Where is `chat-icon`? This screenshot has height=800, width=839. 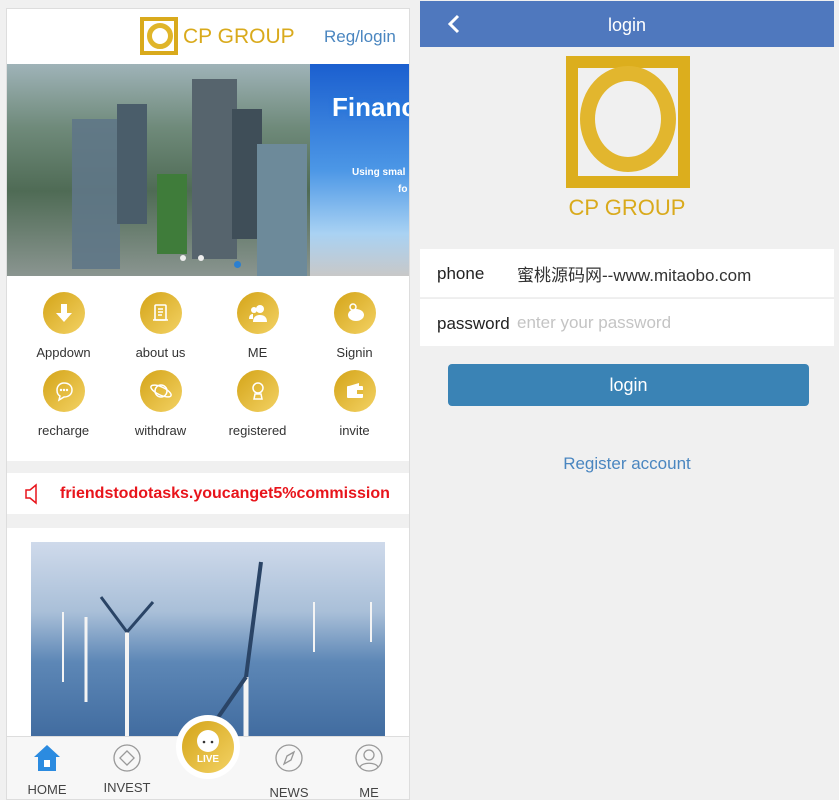
chat-icon is located at coordinates (63, 391).